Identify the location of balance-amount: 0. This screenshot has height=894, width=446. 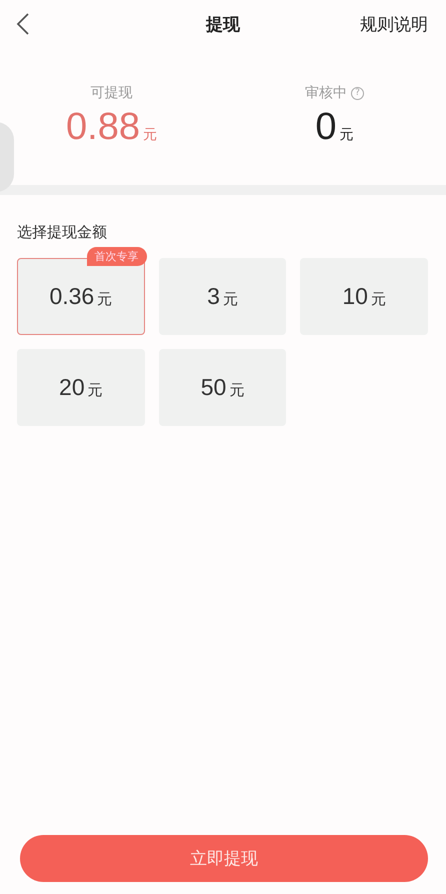
(326, 127).